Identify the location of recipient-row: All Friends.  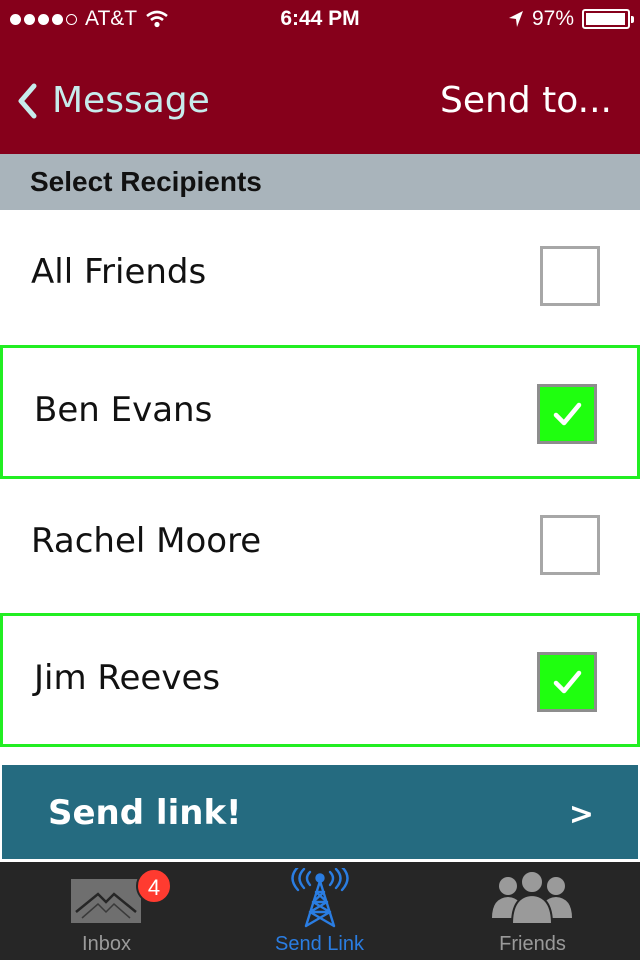
(320, 277).